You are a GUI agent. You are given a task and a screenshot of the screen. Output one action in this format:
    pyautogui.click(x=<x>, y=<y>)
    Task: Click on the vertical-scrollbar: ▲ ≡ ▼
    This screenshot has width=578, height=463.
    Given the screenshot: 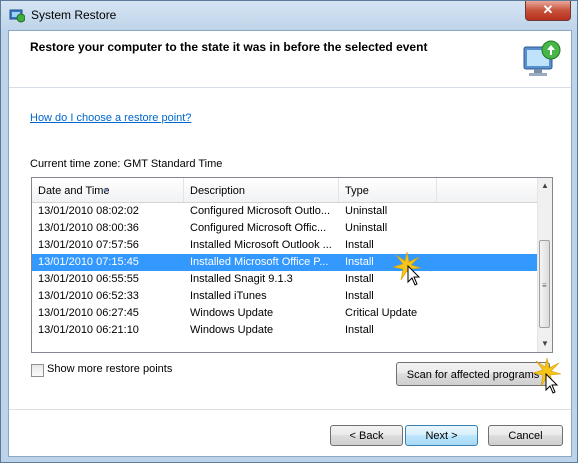 What is the action you would take?
    pyautogui.click(x=544, y=265)
    